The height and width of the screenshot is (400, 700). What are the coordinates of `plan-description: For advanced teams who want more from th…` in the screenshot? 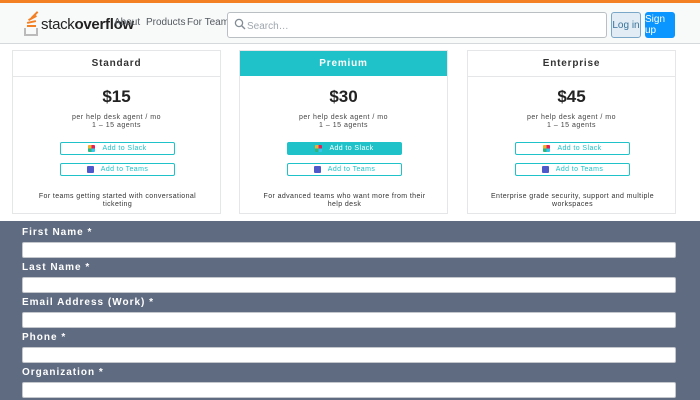 It's located at (344, 200).